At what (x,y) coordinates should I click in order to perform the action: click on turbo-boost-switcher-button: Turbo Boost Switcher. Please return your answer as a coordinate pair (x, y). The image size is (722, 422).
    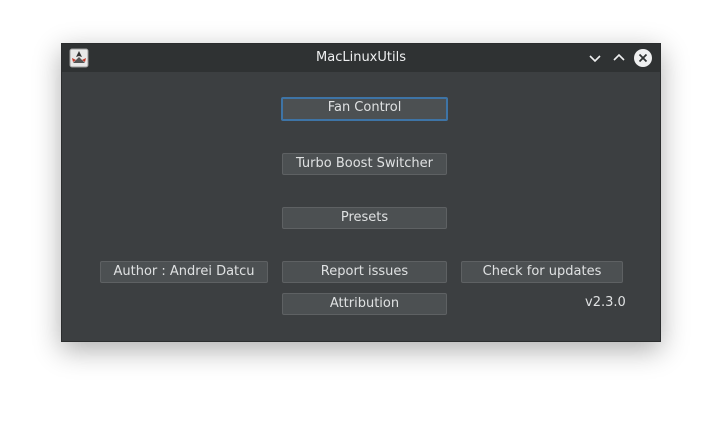
    Looking at the image, I should click on (364, 164).